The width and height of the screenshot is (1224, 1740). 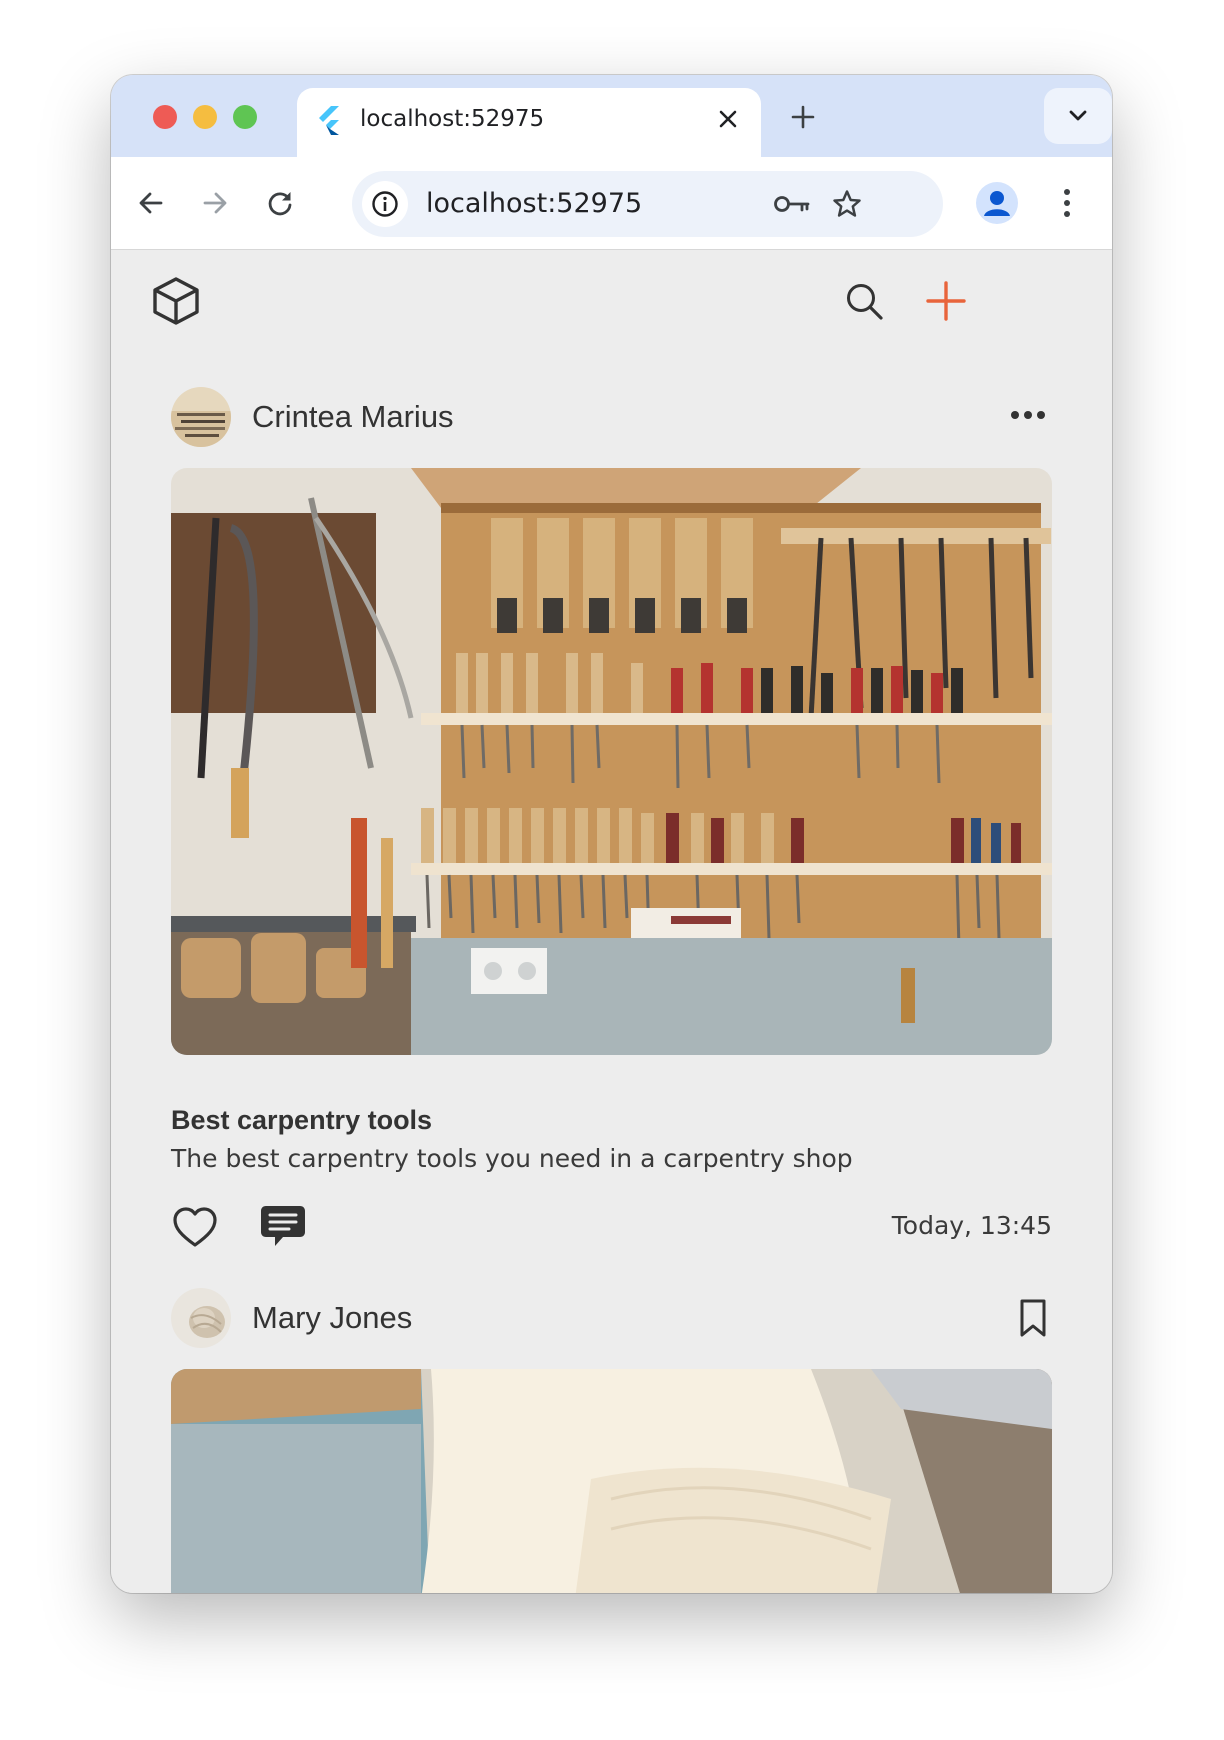 I want to click on post-card: Mary Jones, so click(x=611, y=1440).